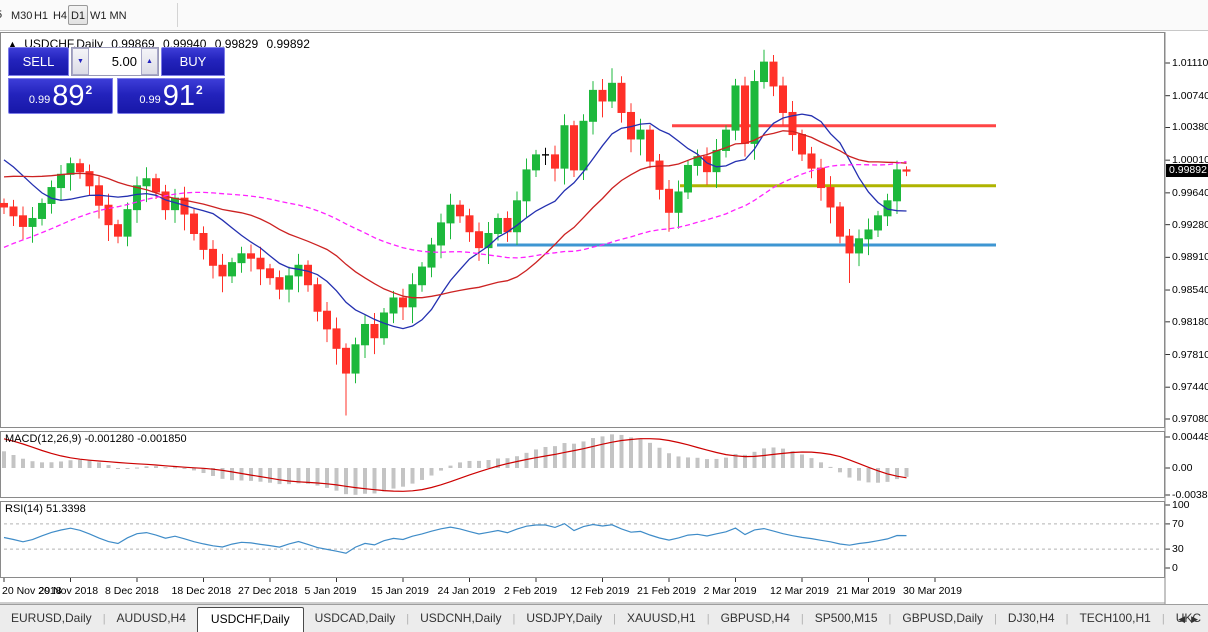  I want to click on rsi-axis-label: 100, so click(1181, 505).